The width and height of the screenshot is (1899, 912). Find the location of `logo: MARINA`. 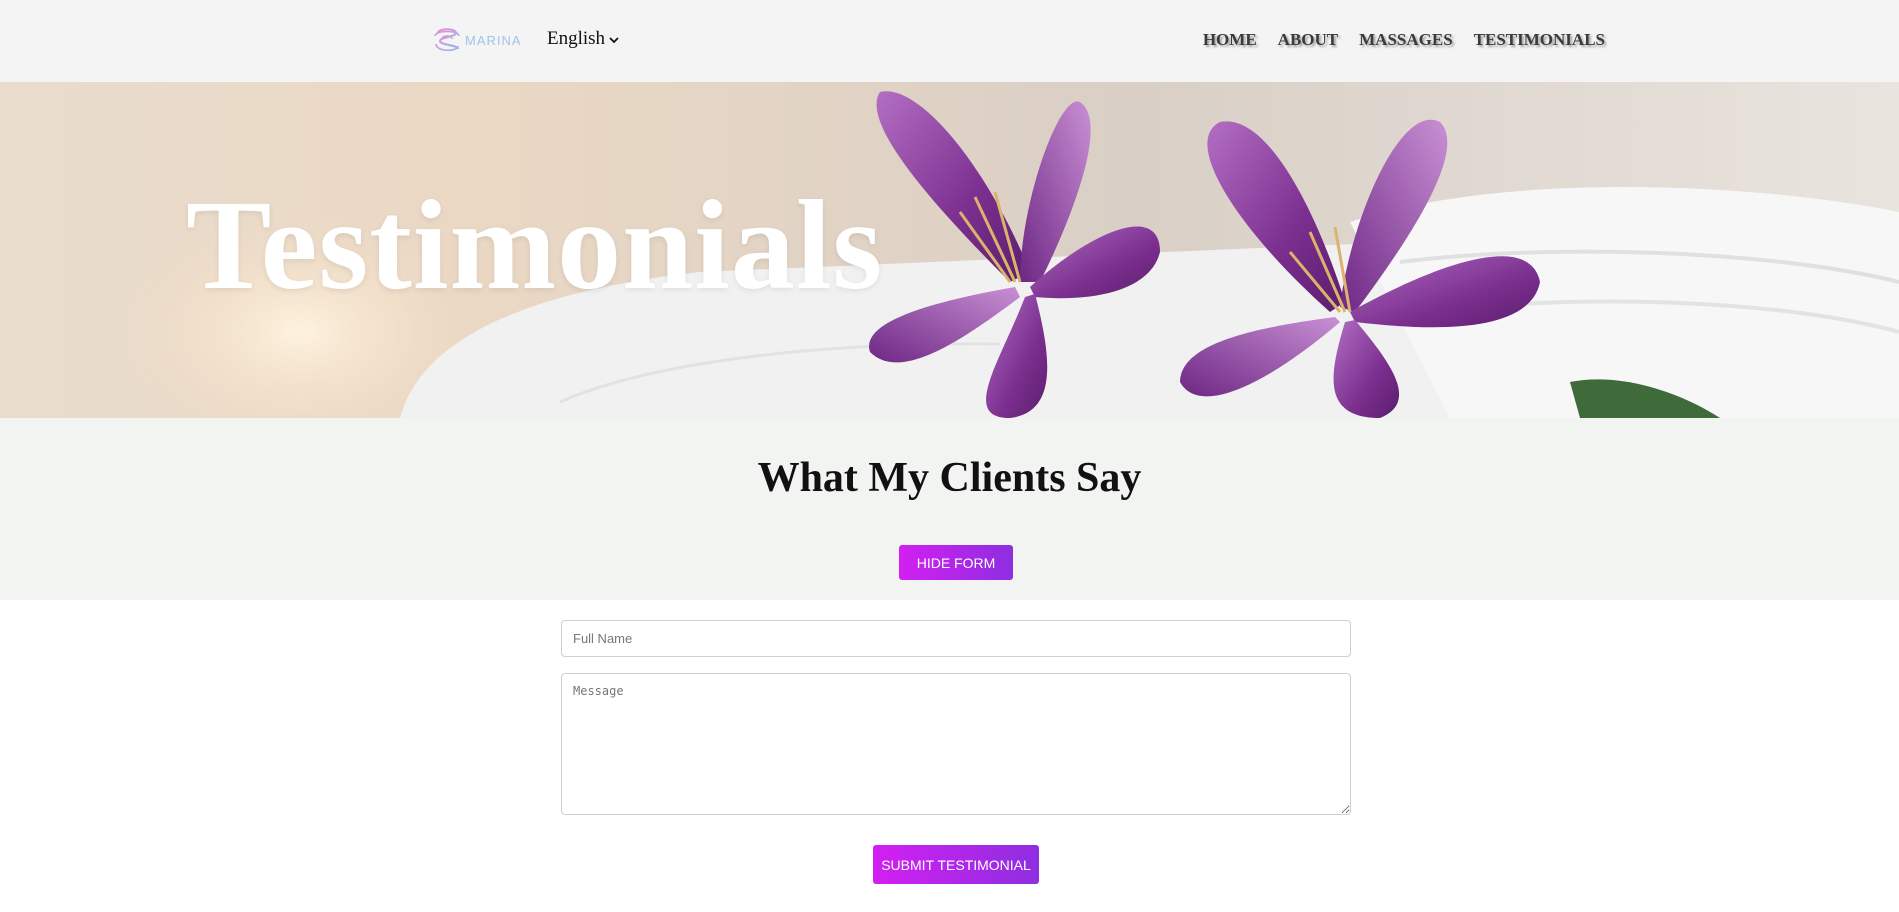

logo: MARINA is located at coordinates (477, 40).